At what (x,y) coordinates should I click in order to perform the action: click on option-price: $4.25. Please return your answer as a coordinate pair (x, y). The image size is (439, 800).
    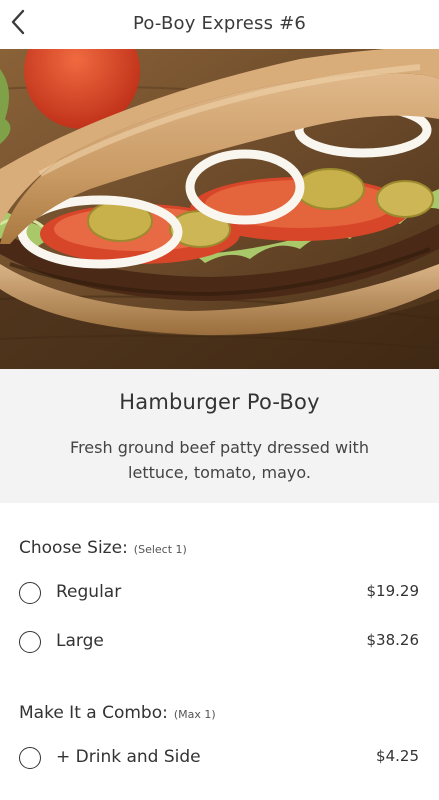
    Looking at the image, I should click on (397, 756).